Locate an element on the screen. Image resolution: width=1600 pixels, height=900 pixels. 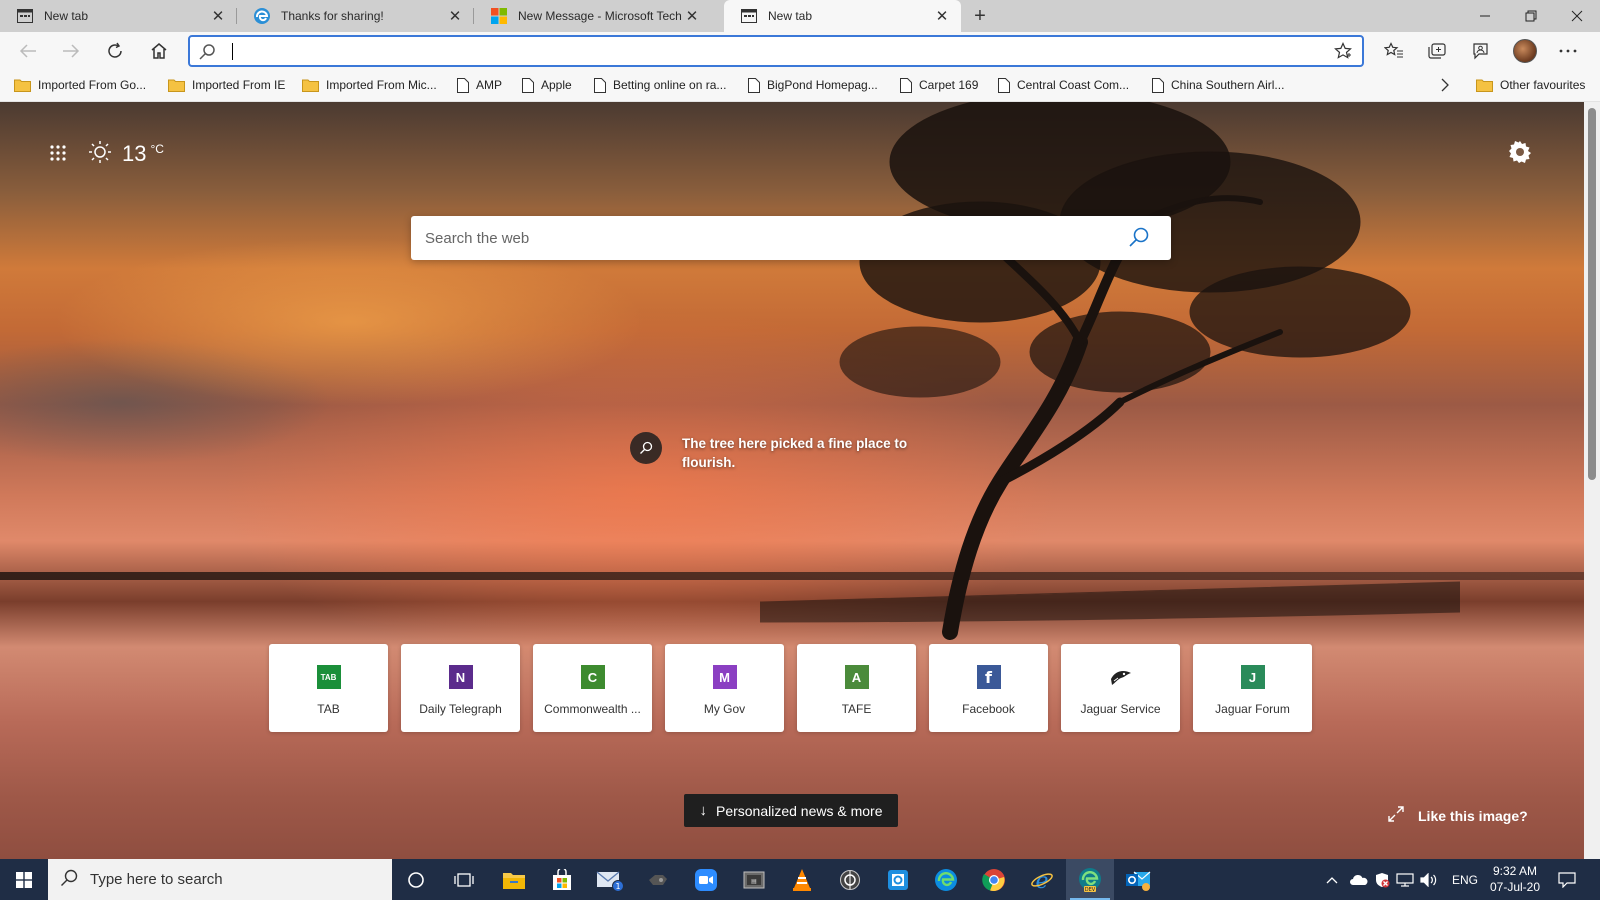
notification-center-icon is located at coordinates (1567, 879).